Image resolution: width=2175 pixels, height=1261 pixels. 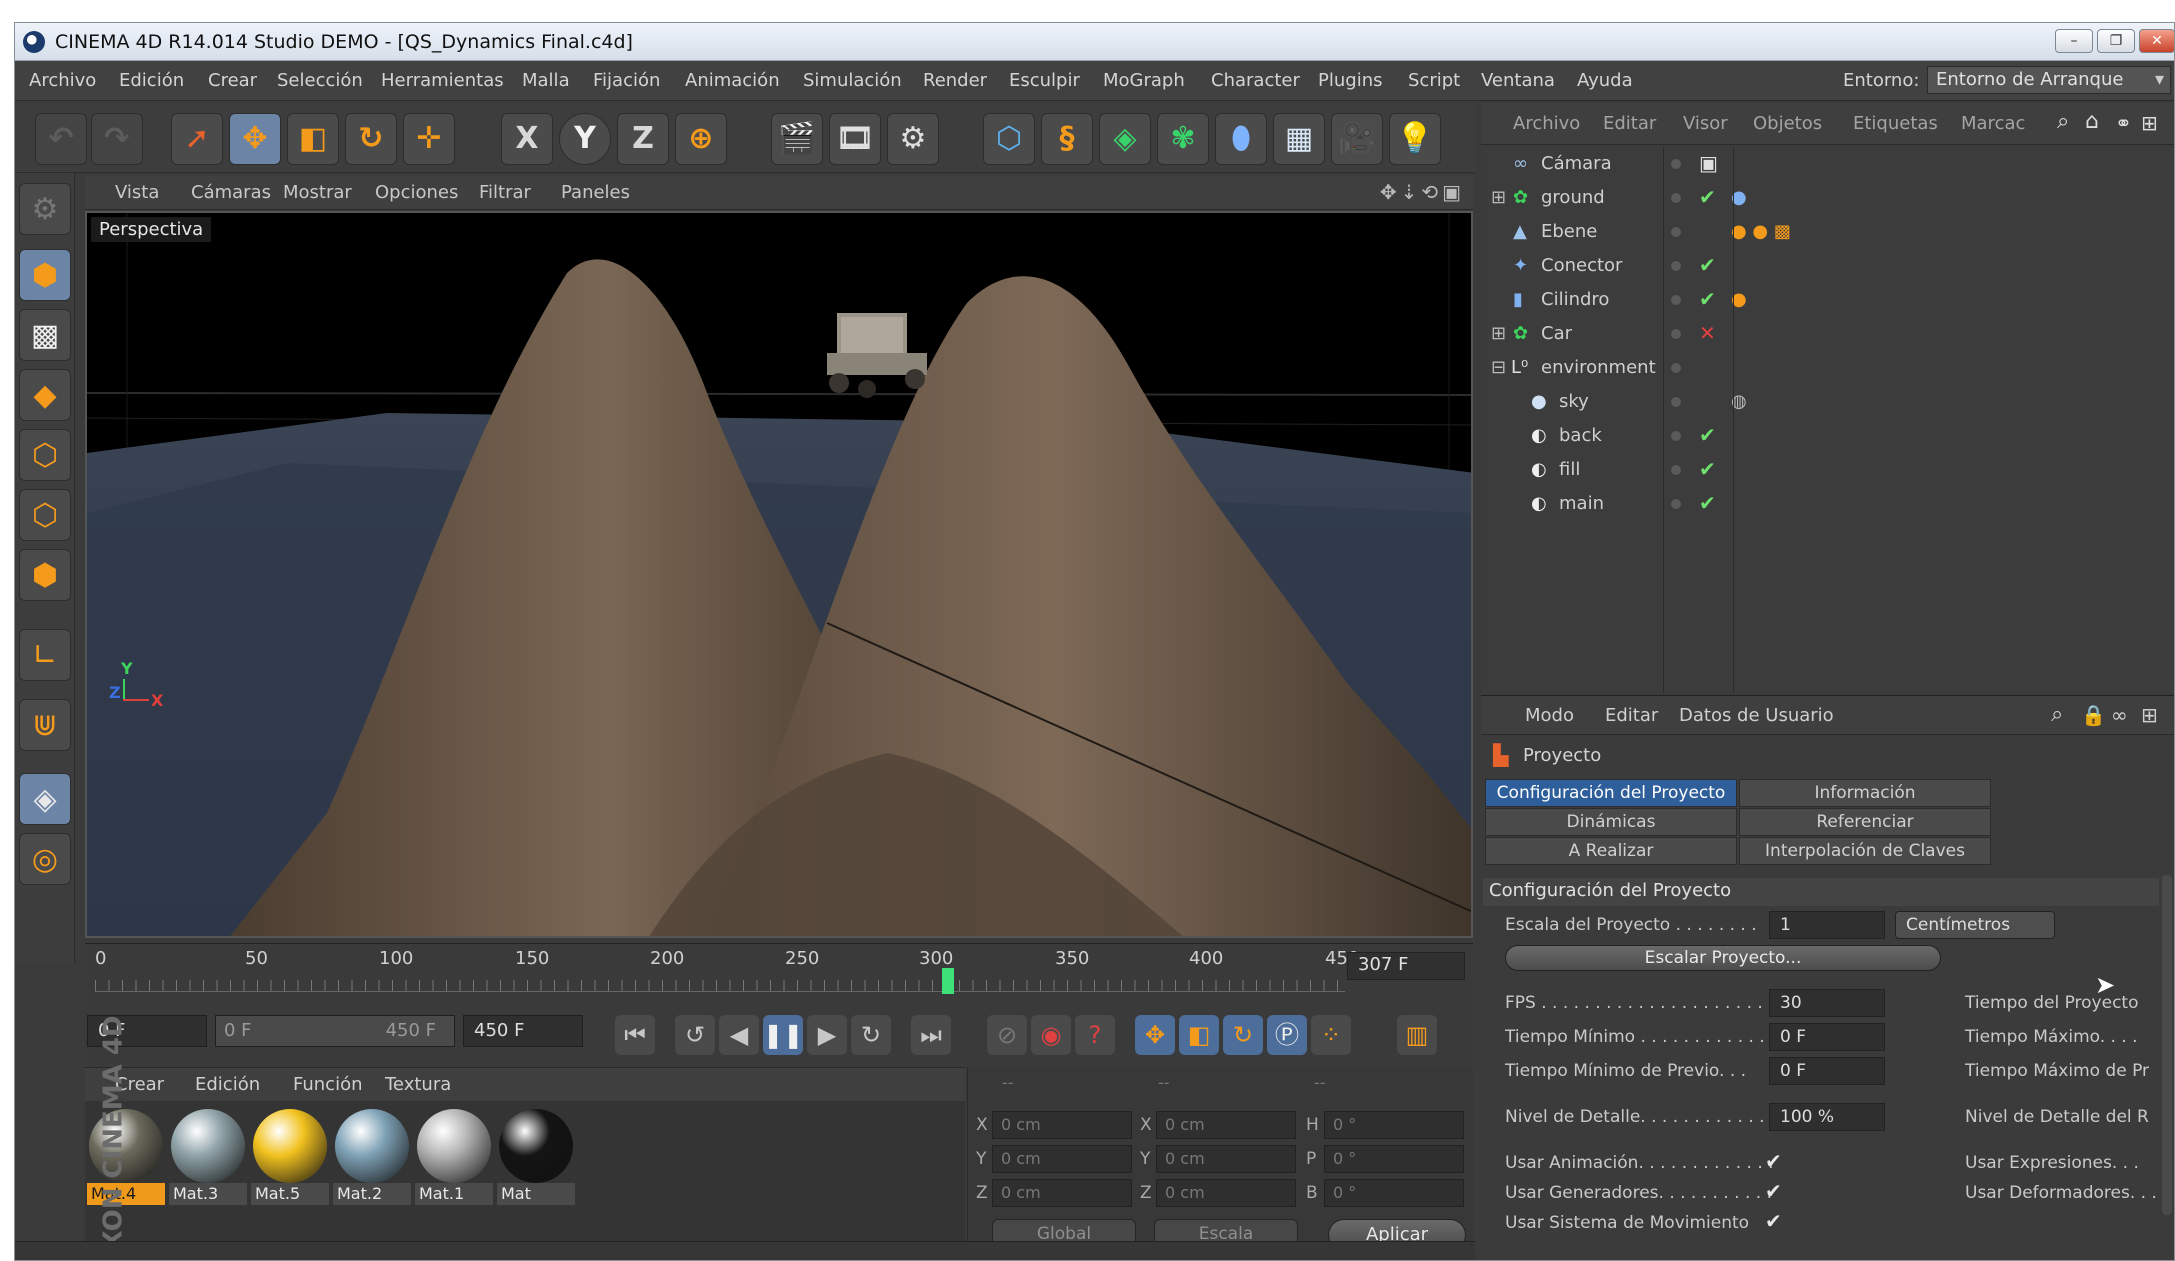 I want to click on position-z-field: 0 cm, so click(x=1062, y=1193).